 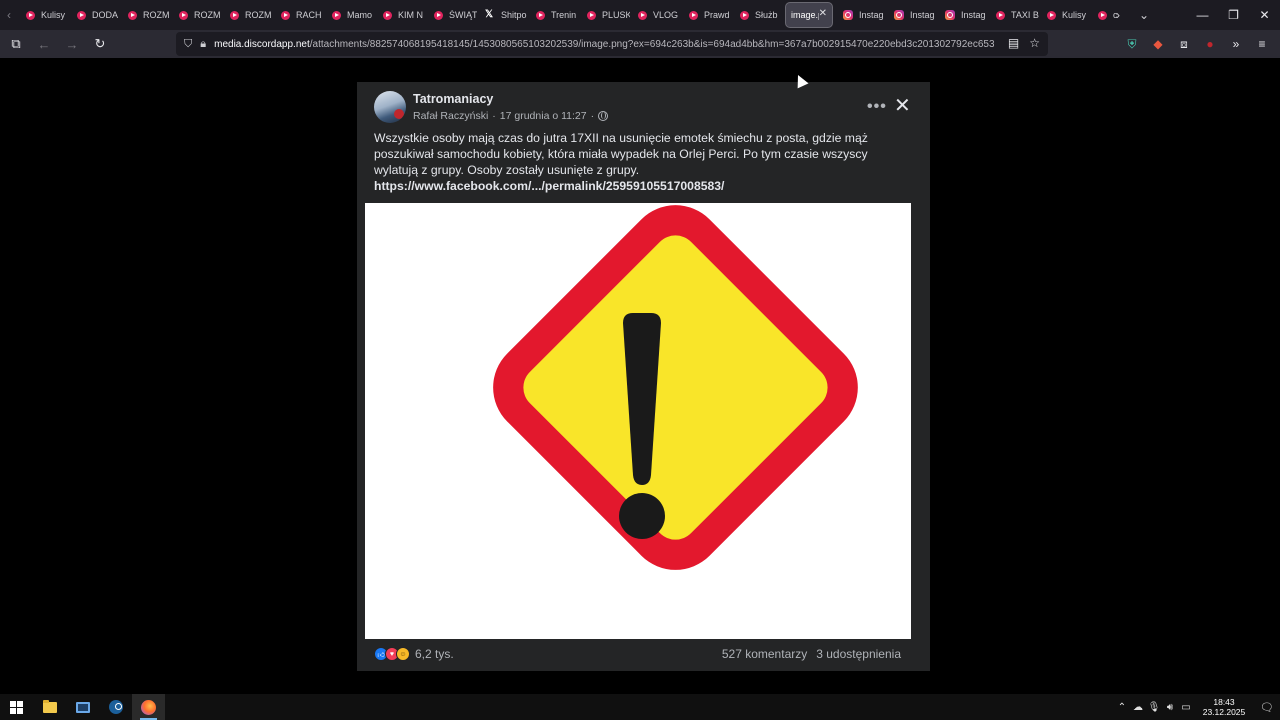 I want to click on tracking-protection-icon: ⛉, so click(x=188, y=44).